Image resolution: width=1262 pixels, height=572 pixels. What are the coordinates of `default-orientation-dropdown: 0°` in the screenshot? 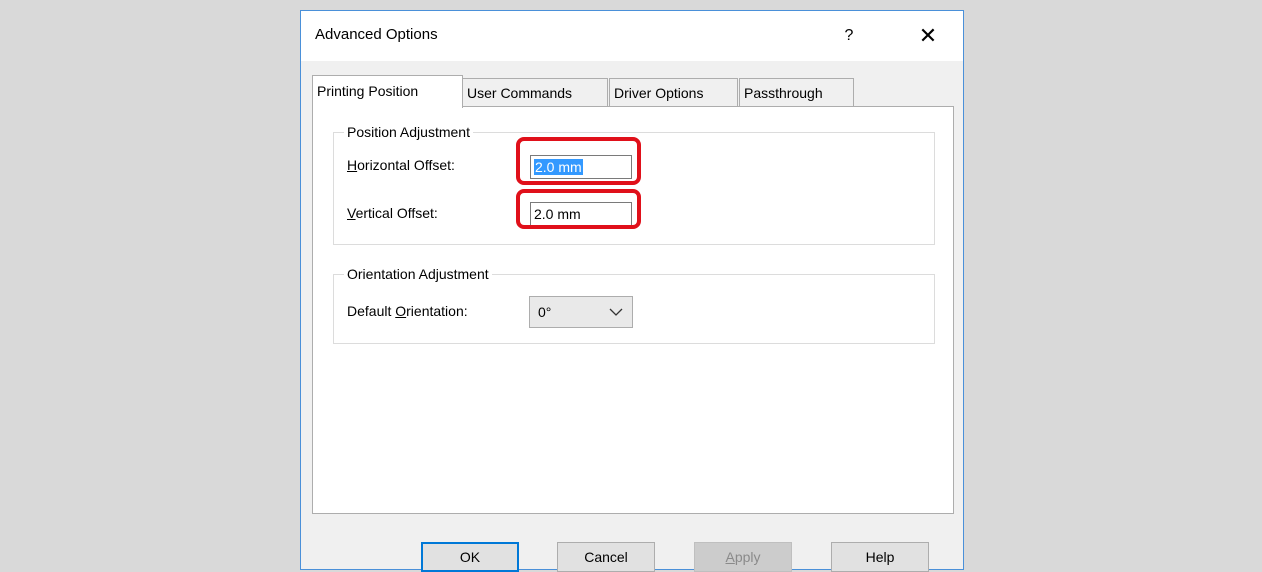 It's located at (581, 312).